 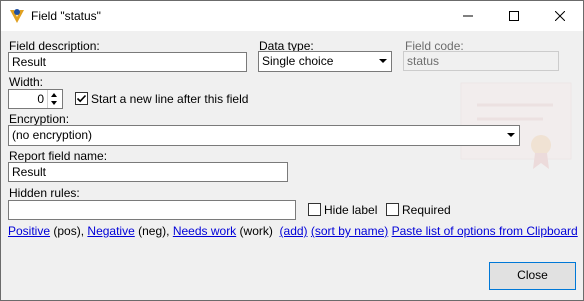 I want to click on encryption-label: Encryption:, so click(x=39, y=119).